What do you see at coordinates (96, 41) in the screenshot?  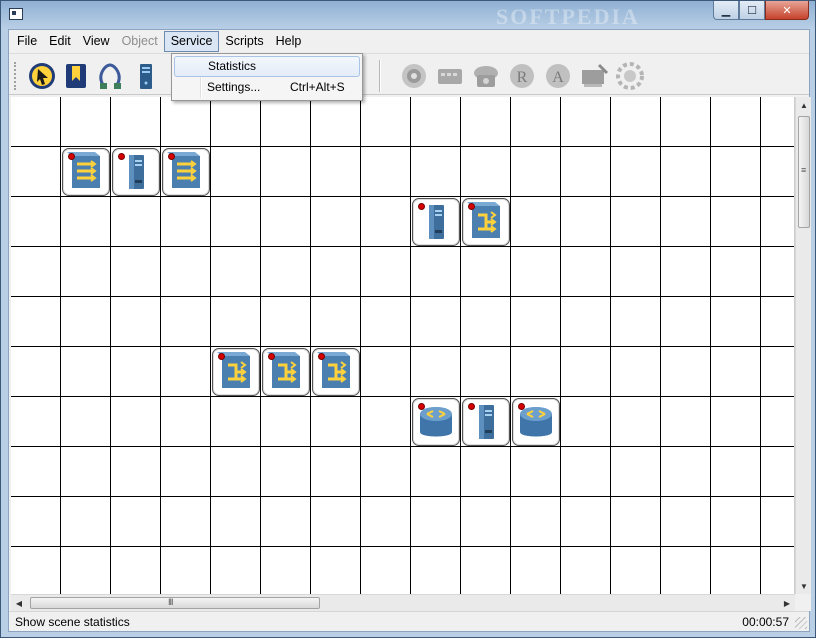 I see `menu-view: View` at bounding box center [96, 41].